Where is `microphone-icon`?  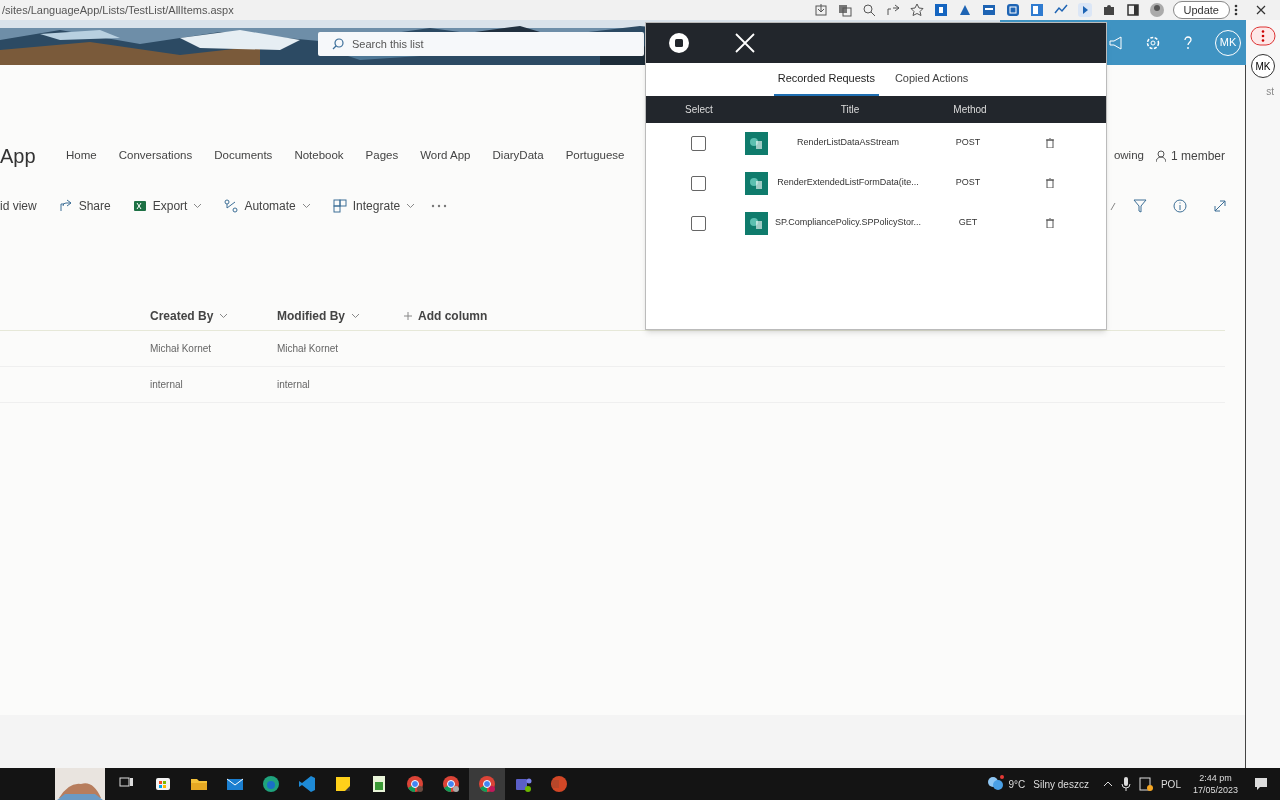 microphone-icon is located at coordinates (1125, 784).